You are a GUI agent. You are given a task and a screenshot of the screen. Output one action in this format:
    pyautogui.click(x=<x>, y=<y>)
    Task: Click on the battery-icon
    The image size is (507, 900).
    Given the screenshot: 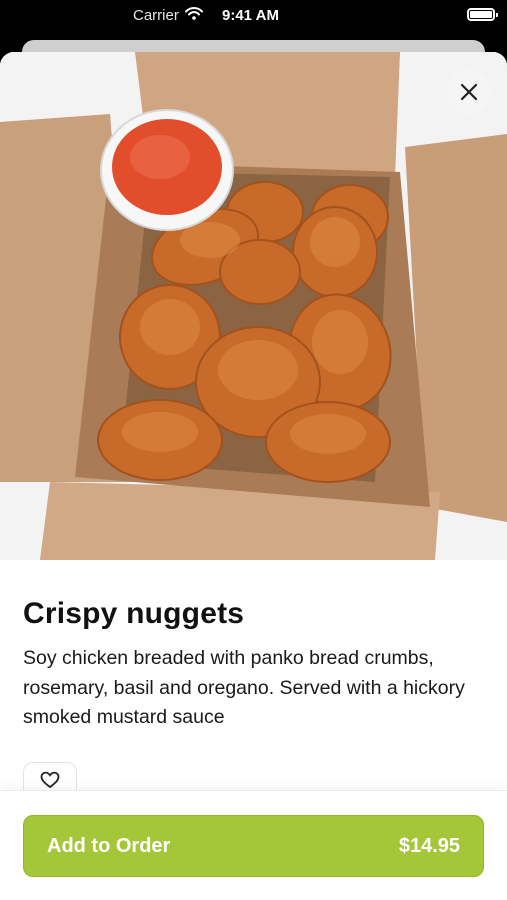 What is the action you would take?
    pyautogui.click(x=482, y=14)
    